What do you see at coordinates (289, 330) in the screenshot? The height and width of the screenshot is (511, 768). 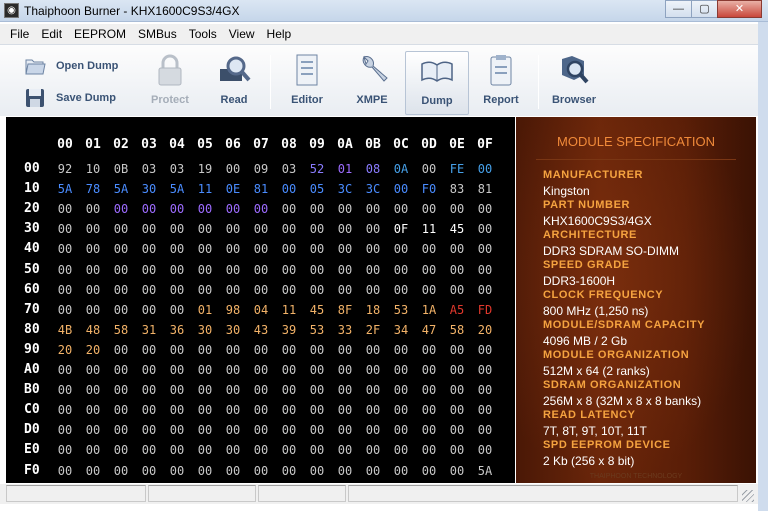 I see `hex-byte-cell: 39` at bounding box center [289, 330].